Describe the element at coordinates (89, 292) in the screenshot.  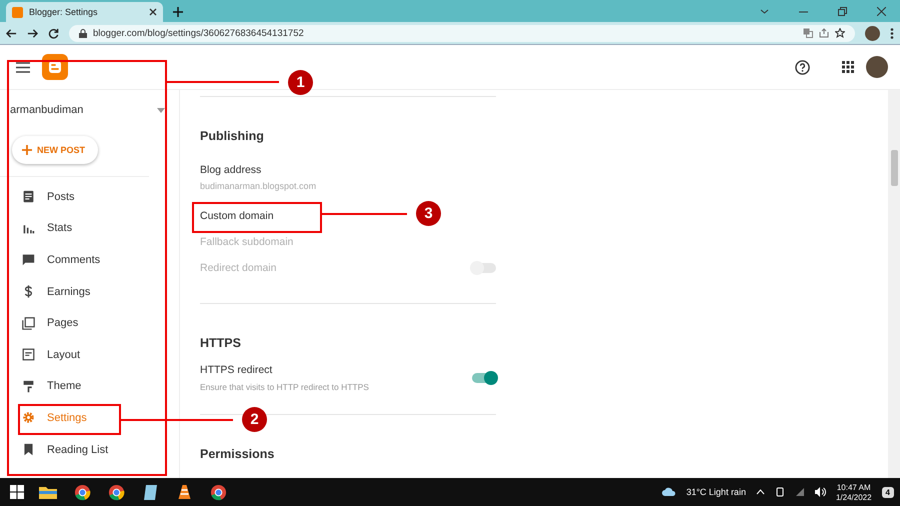
I see `sidebar-item: Earnings` at that location.